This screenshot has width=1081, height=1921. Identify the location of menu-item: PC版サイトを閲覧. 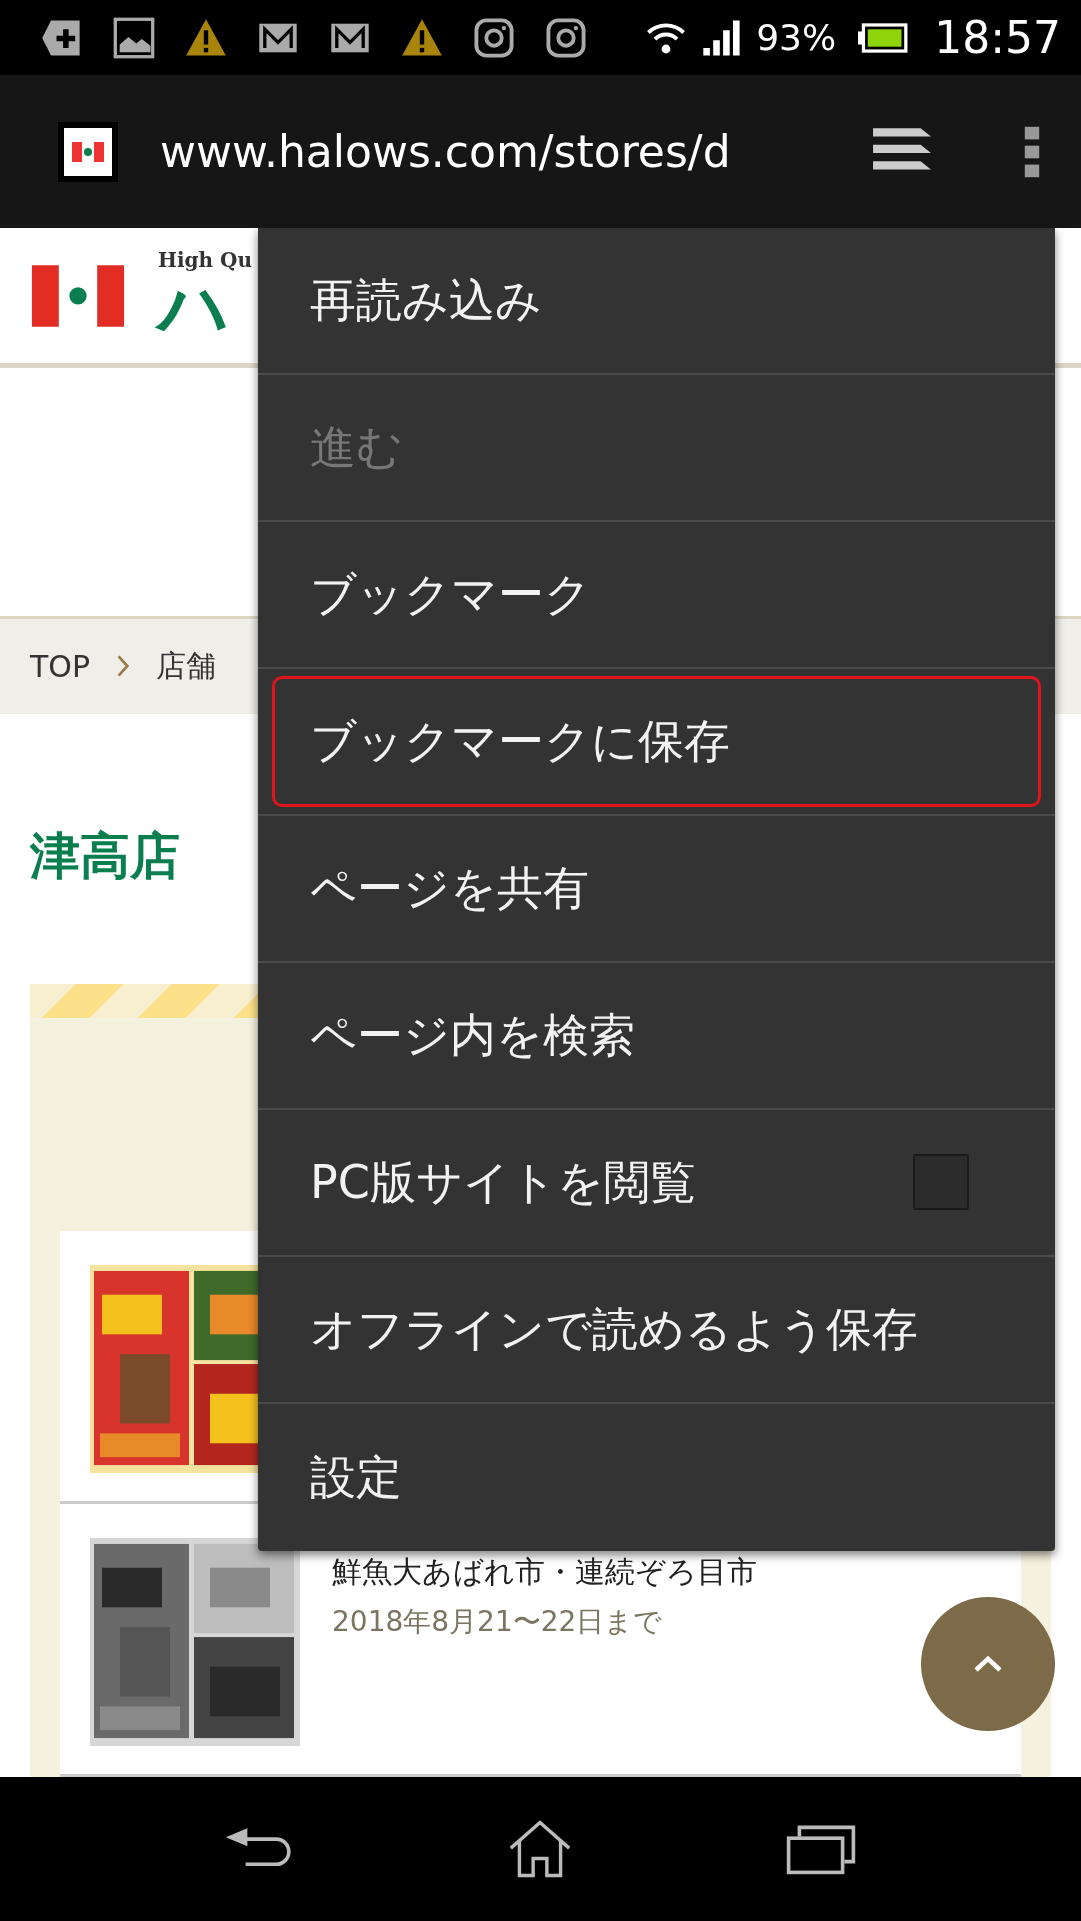
(656, 1182).